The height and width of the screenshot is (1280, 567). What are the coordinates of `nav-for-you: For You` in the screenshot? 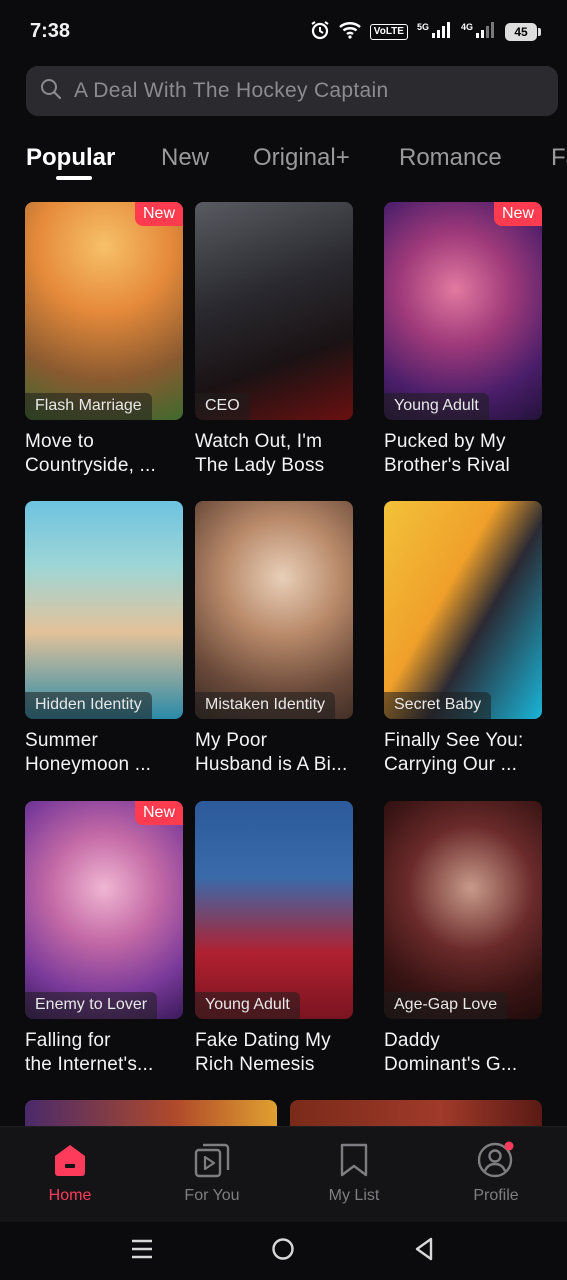 It's located at (212, 1173).